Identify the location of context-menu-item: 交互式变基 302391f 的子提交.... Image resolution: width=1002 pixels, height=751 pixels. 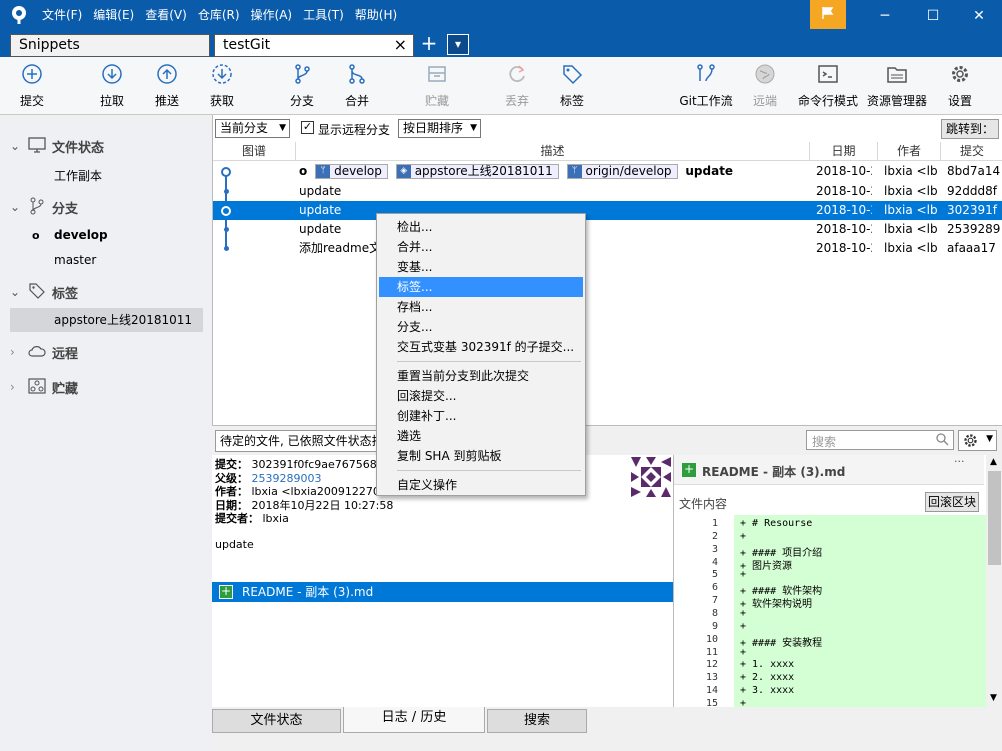
(481, 347).